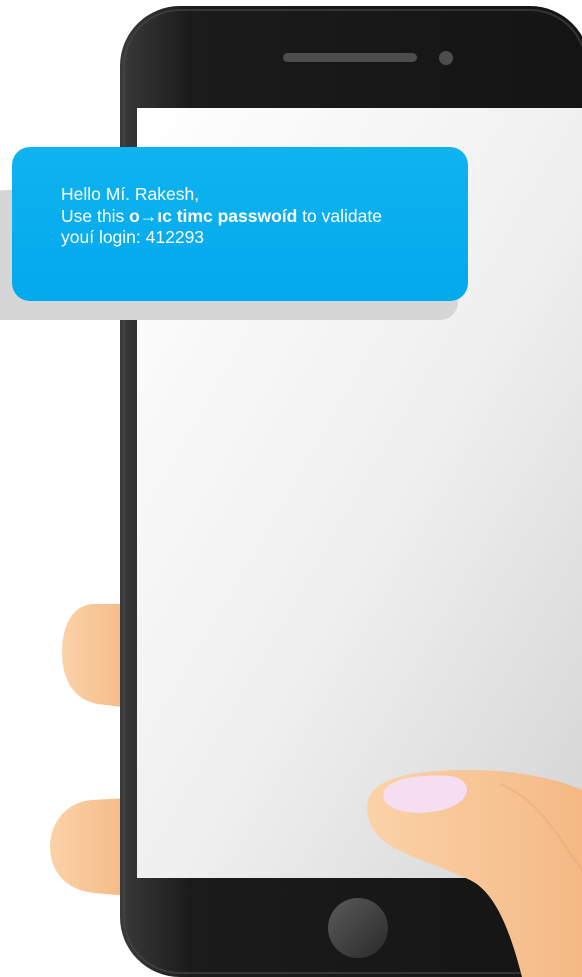  I want to click on home-button-icon, so click(358, 928).